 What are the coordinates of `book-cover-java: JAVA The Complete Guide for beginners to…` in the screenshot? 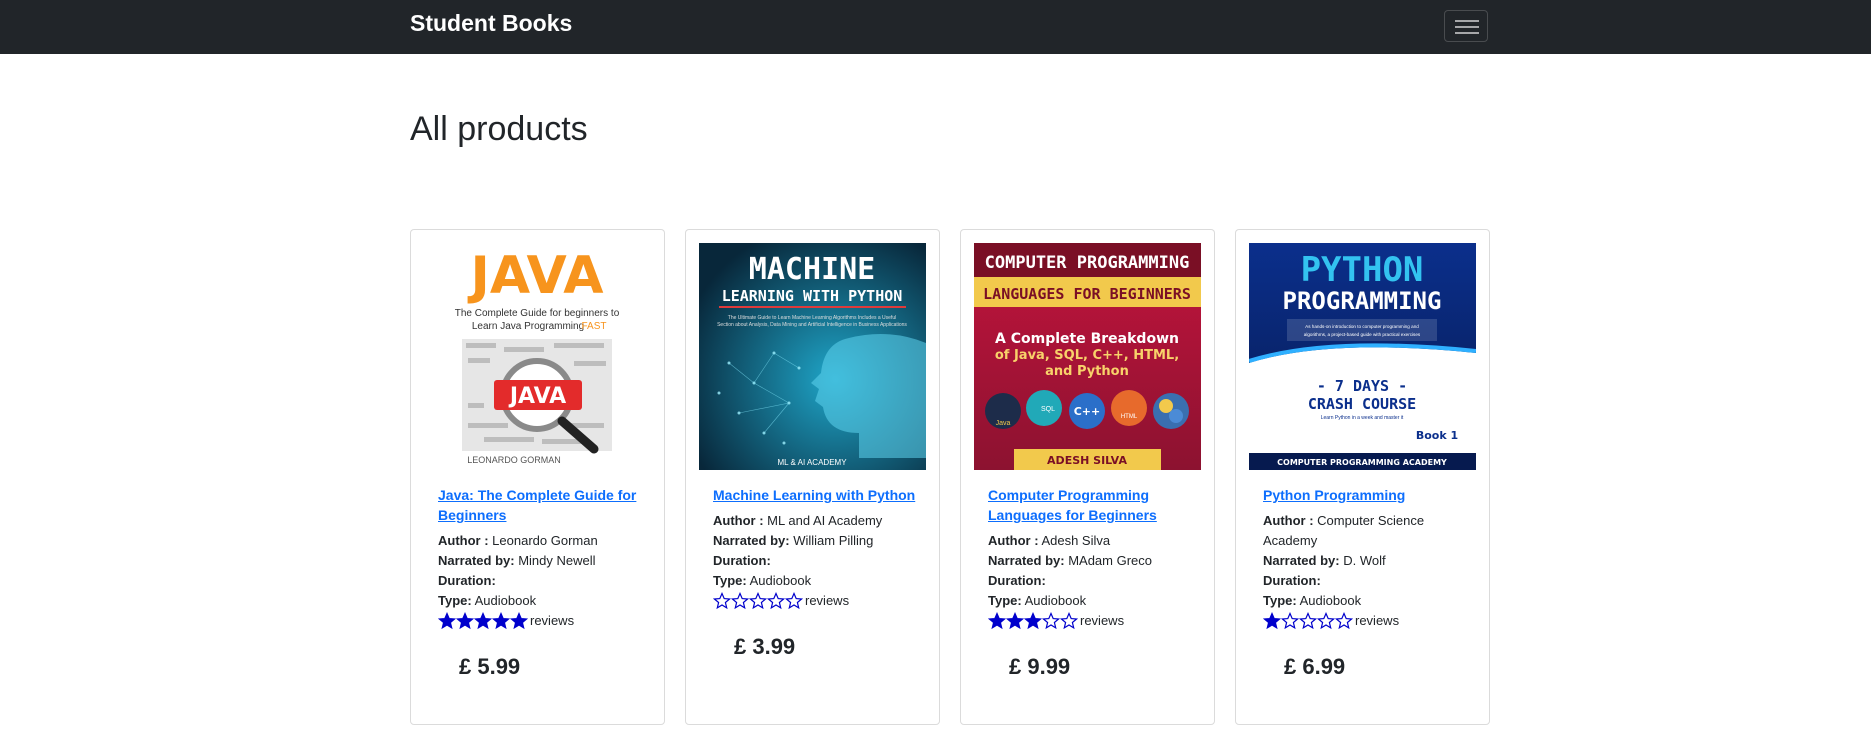 It's located at (537, 356).